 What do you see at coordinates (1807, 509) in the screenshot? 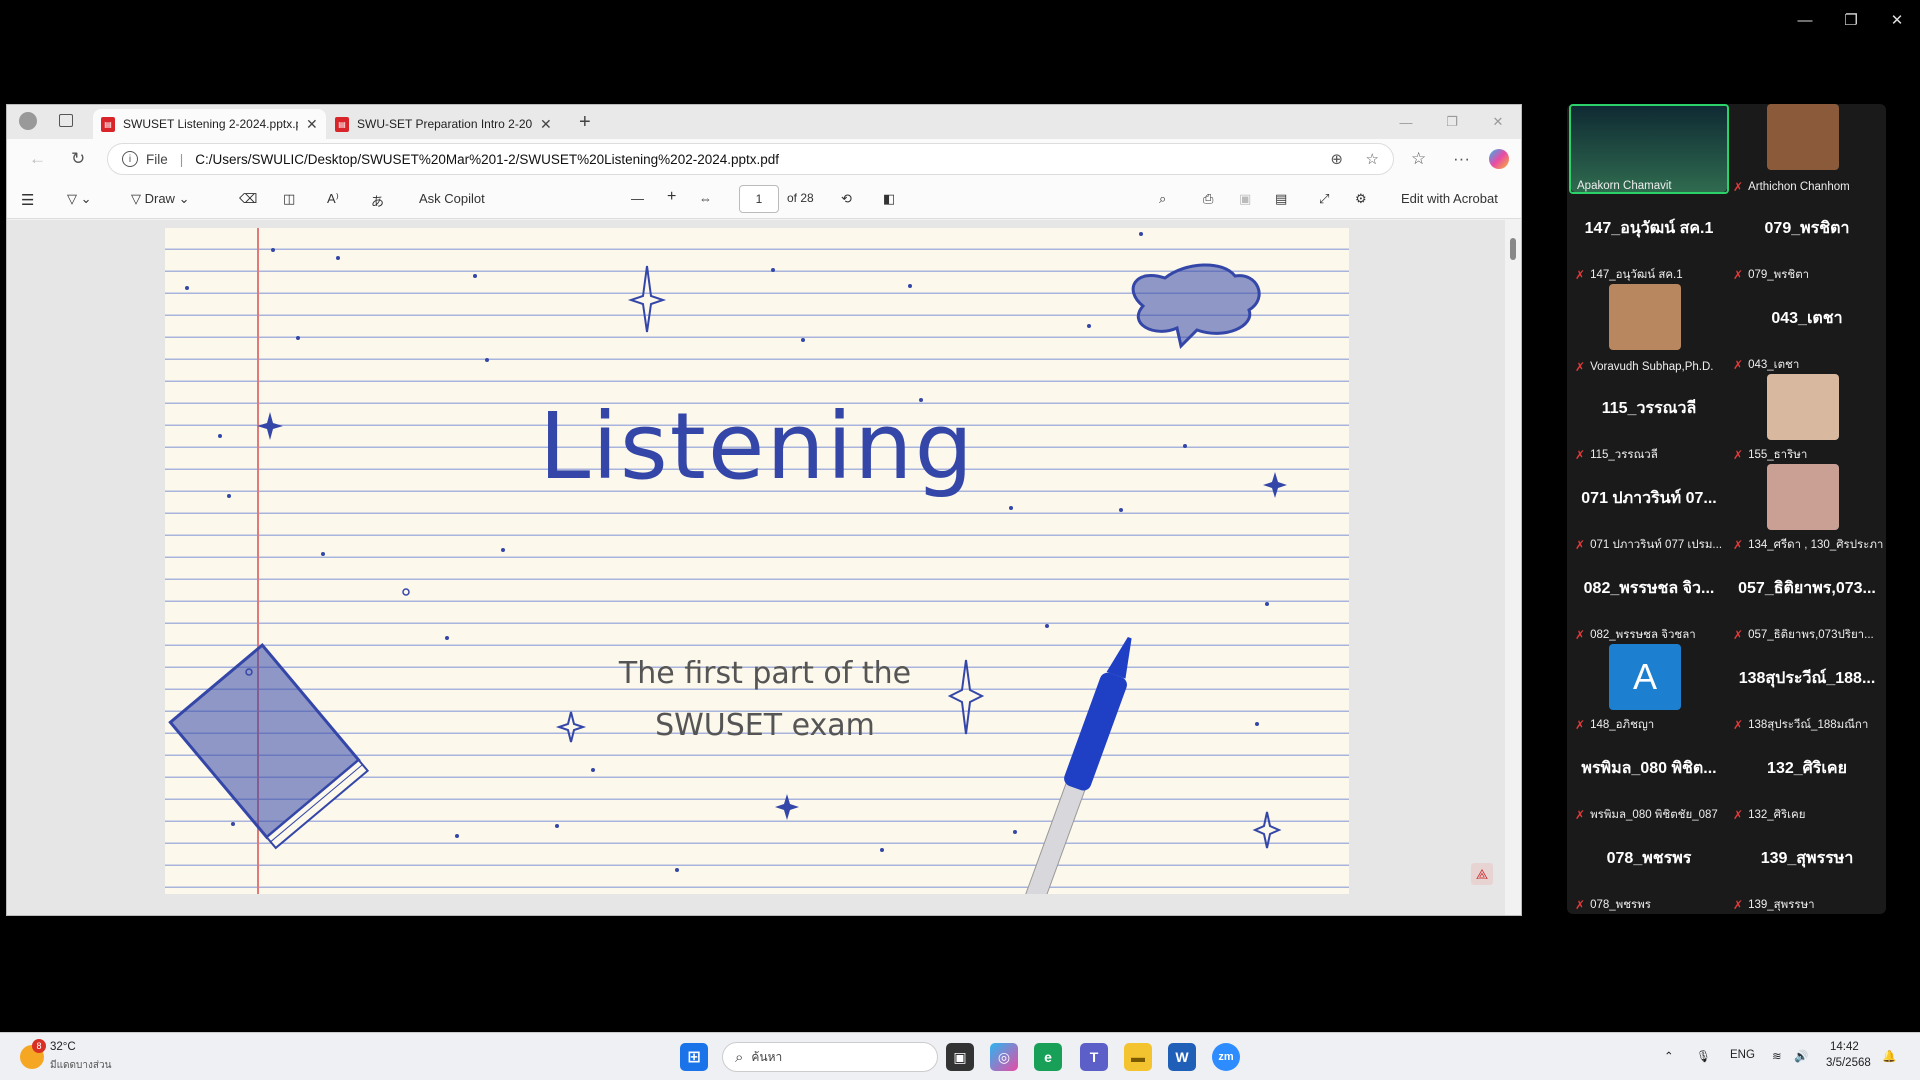
I see `participant-tile: ✗ 134_ศรีดา , 130_ศิรประภา` at bounding box center [1807, 509].